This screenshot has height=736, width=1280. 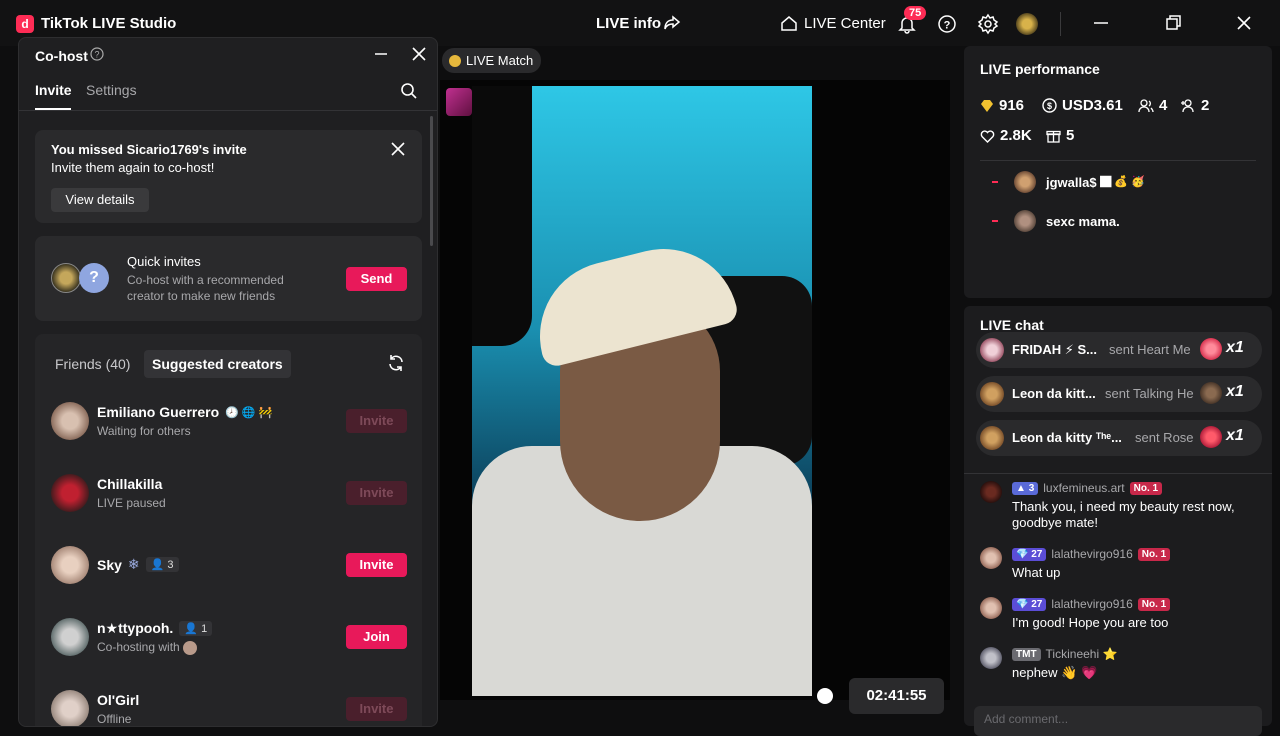 I want to click on list-item: Ol'Girl Offline Invite, so click(x=228, y=704).